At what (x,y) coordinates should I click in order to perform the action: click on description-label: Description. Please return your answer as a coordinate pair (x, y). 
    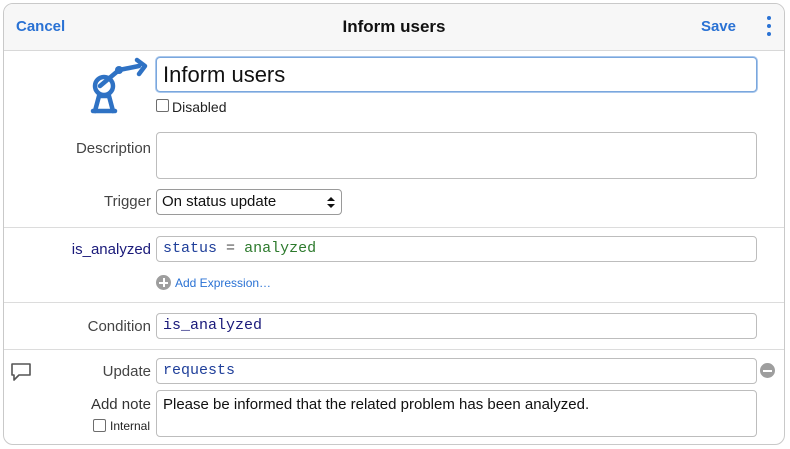
    Looking at the image, I should click on (113, 148).